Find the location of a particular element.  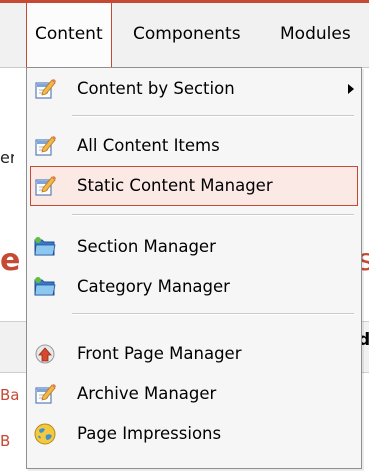

background-heading-fragment: e is located at coordinates (10, 260).